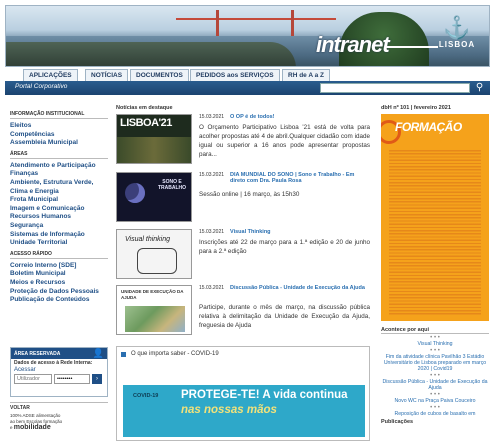  I want to click on logo-divider, so click(412, 47).